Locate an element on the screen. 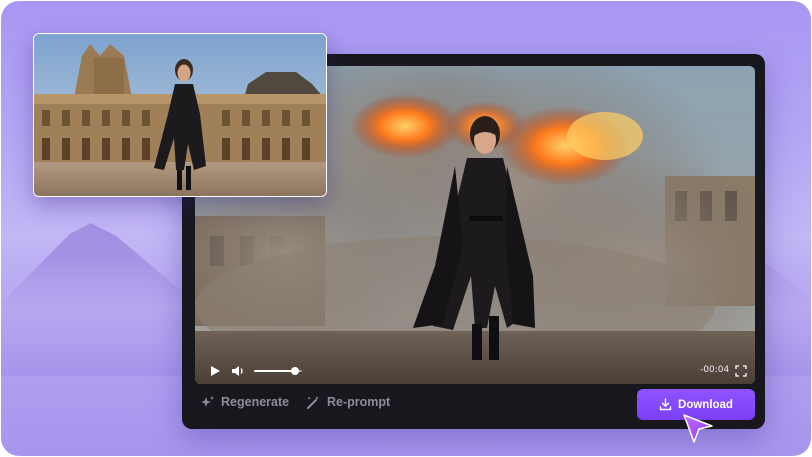 The width and height of the screenshot is (812, 457). pointer-cursor-icon is located at coordinates (698, 428).